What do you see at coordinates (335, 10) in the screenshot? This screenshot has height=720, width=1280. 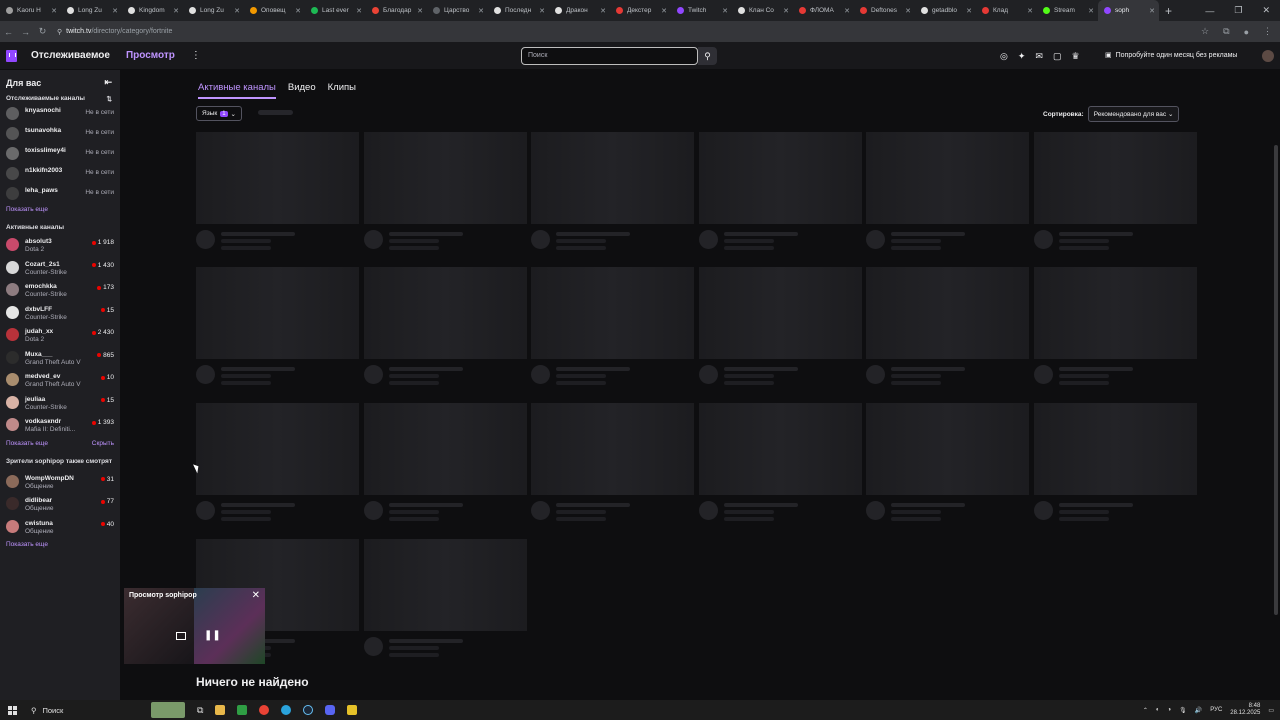 I see `browser-tab: Last ever ✕` at bounding box center [335, 10].